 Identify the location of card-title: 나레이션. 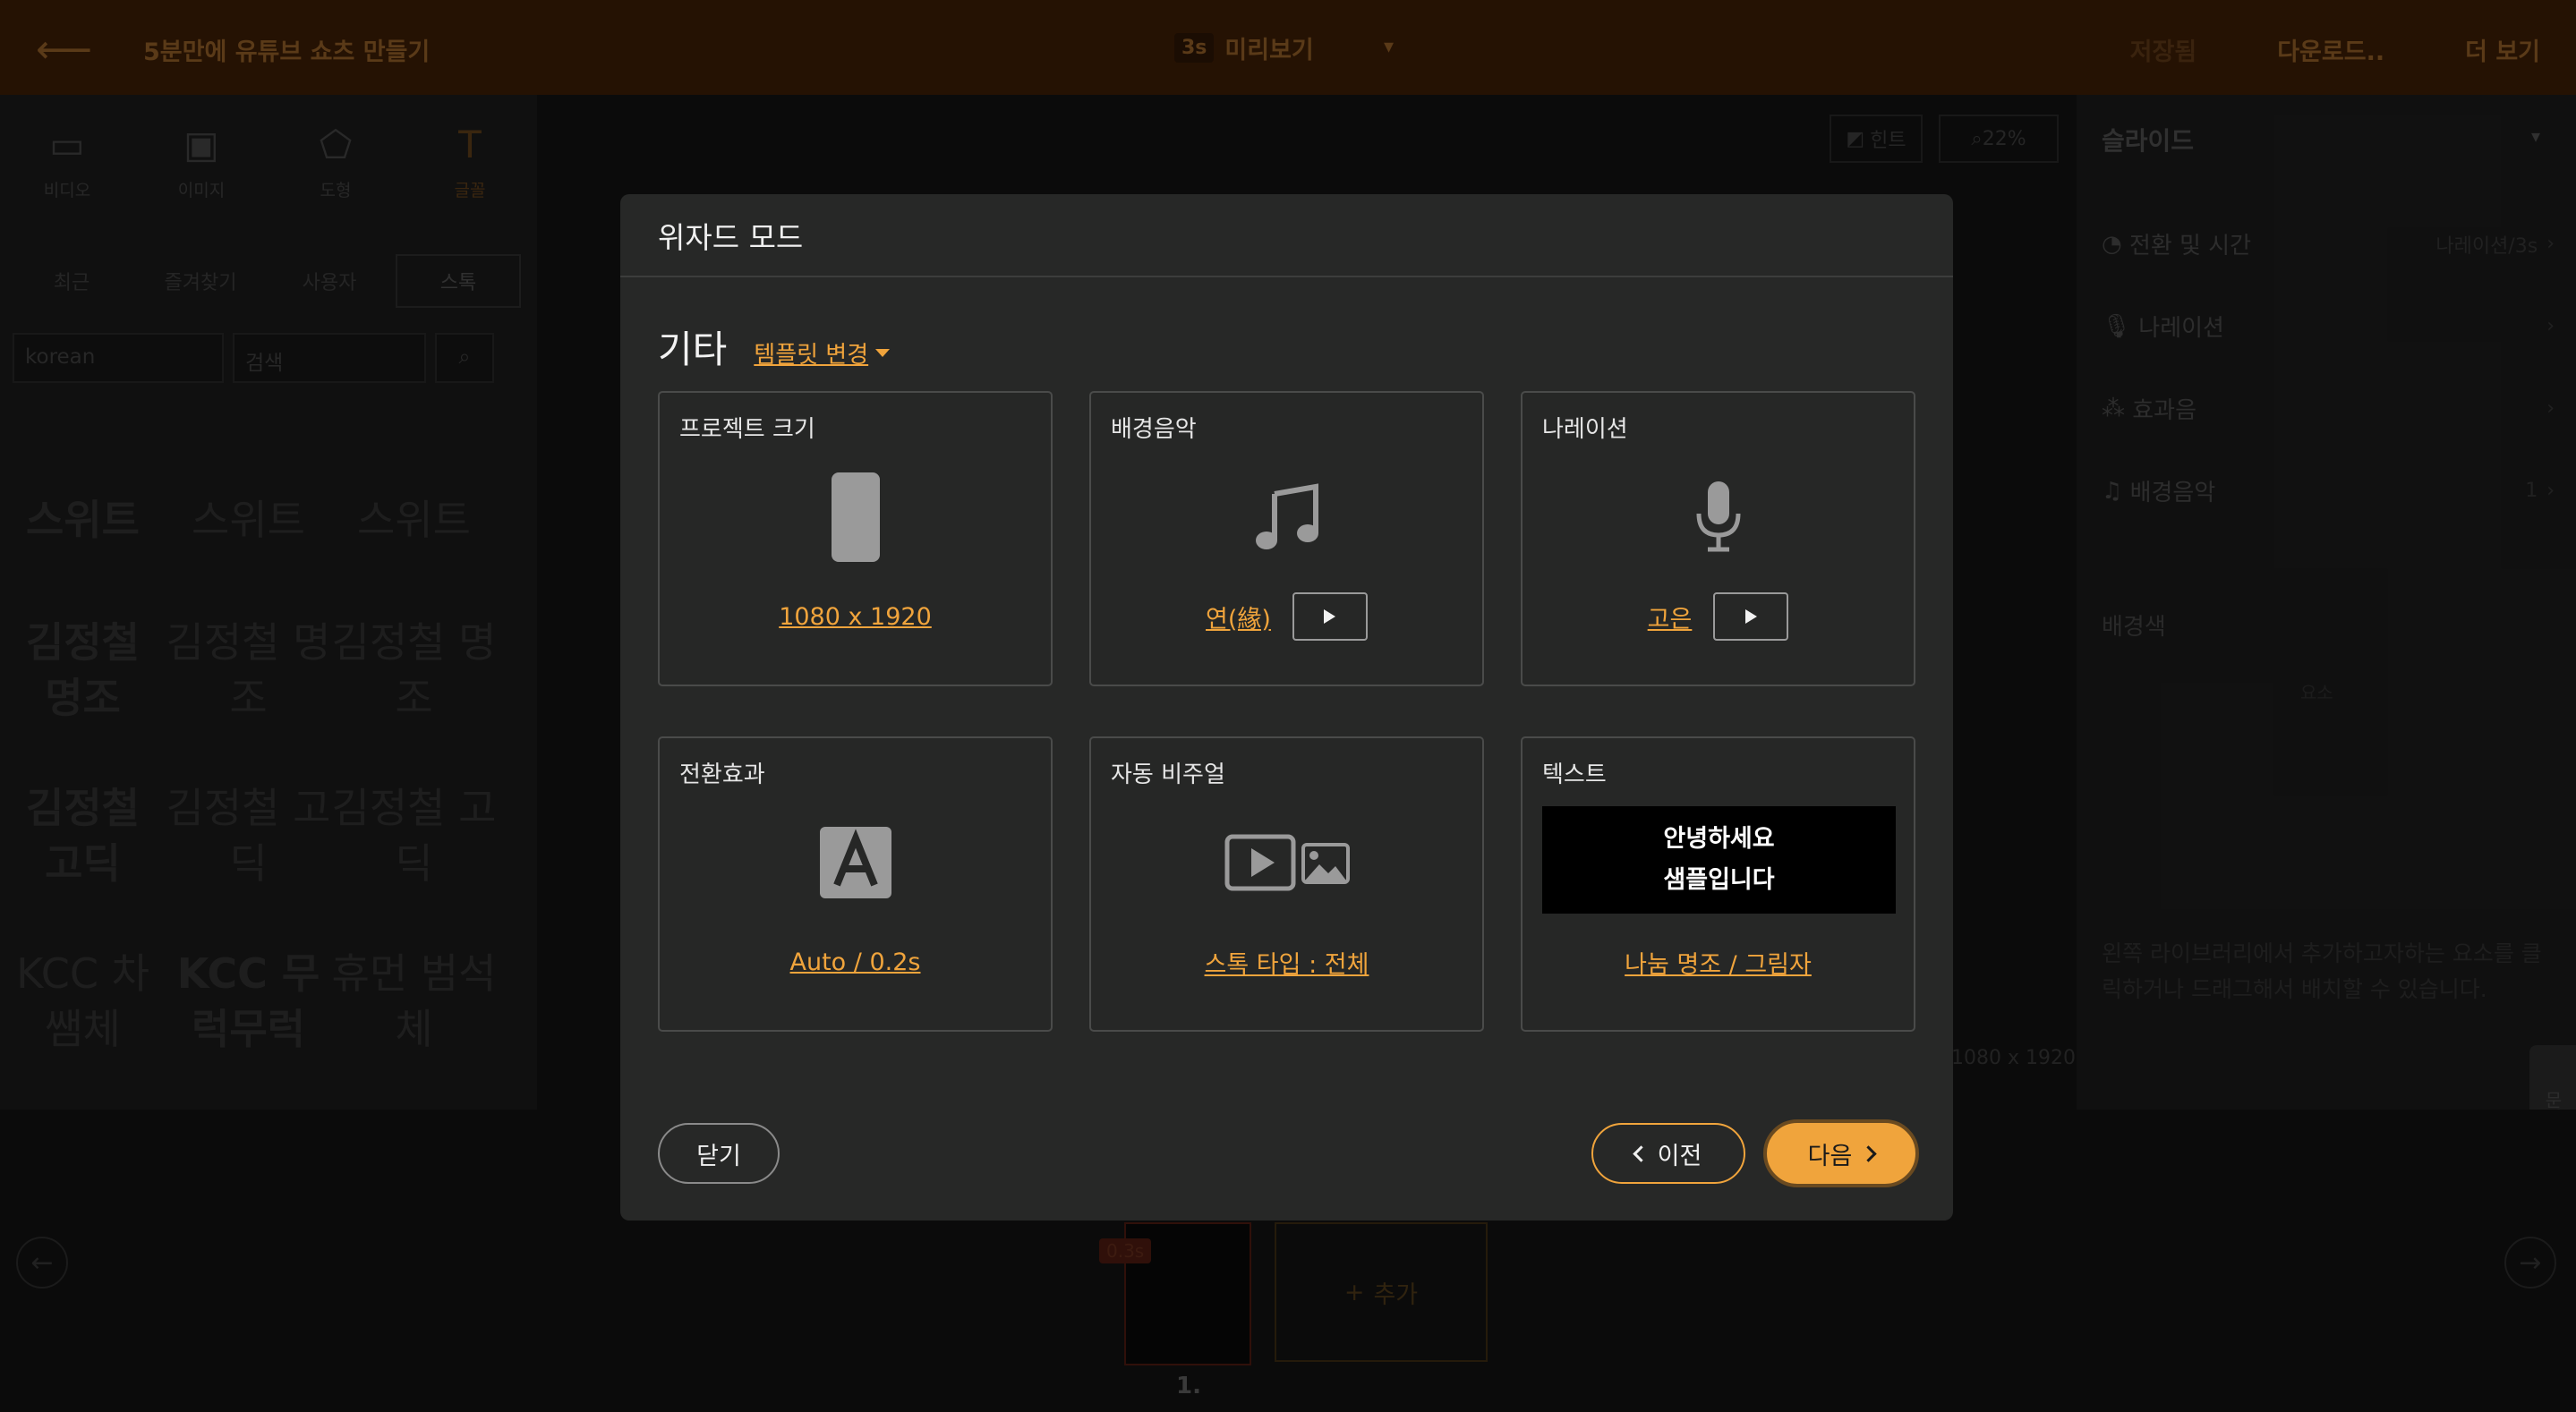
(1585, 429).